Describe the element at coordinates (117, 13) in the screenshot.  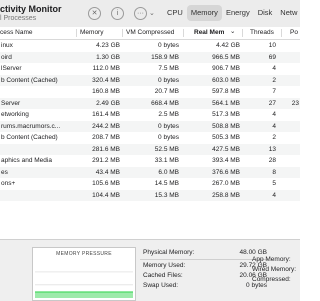
I see `info-icon: i` at that location.